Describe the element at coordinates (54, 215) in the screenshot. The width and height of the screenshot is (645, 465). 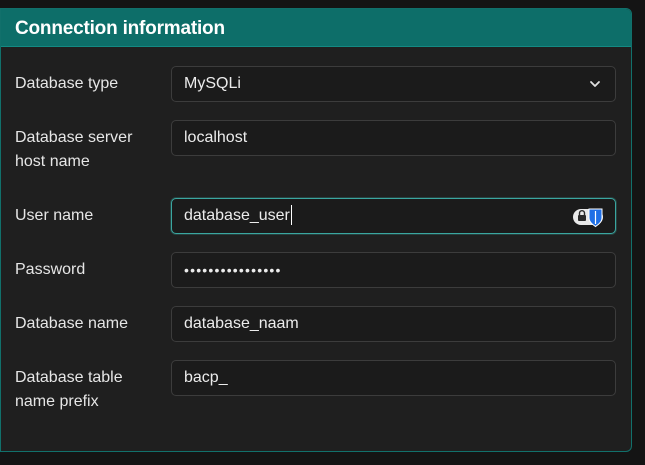
I see `label-user-name: User name` at that location.